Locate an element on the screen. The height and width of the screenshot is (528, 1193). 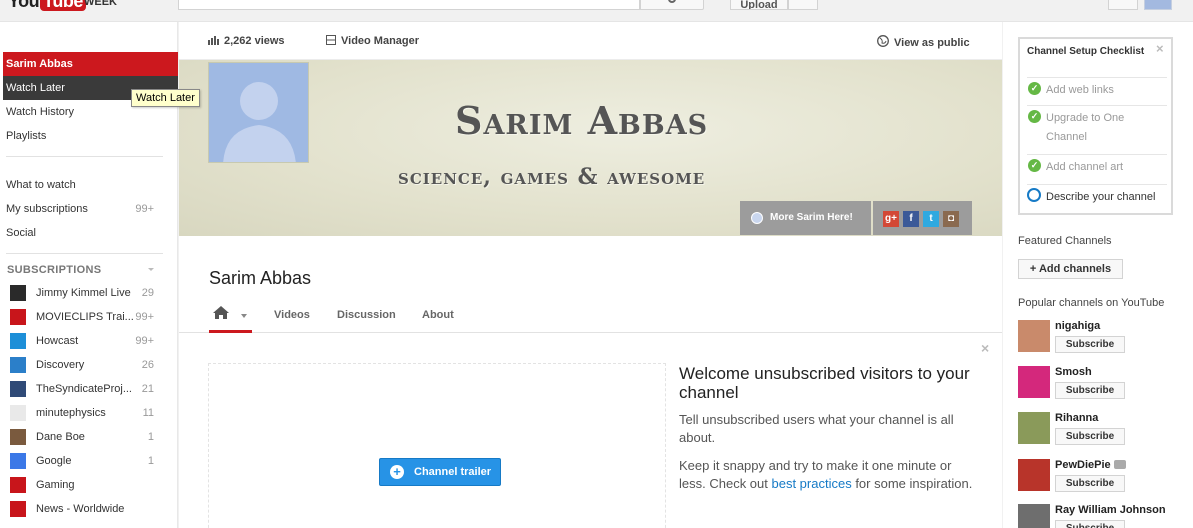
subscription-item: Howcast 99+ is located at coordinates (83, 341).